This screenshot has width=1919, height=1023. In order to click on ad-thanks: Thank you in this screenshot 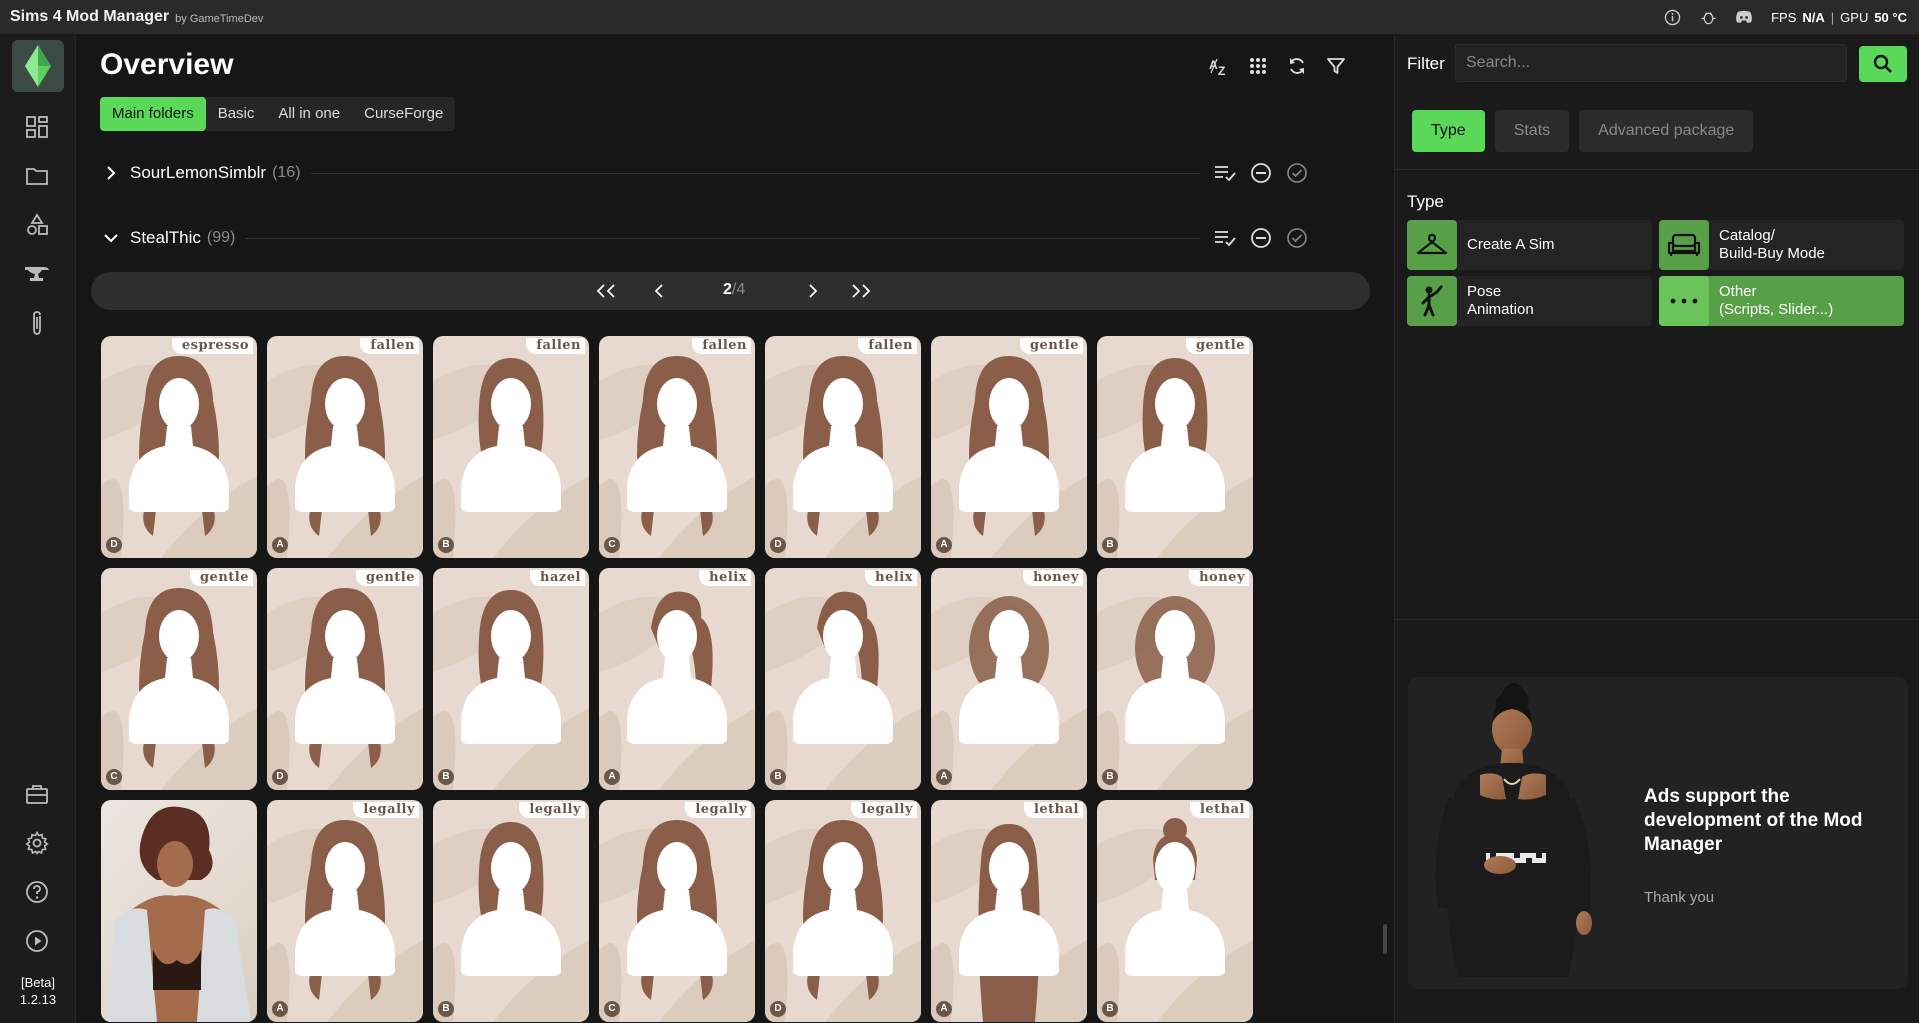, I will do `click(1679, 897)`.